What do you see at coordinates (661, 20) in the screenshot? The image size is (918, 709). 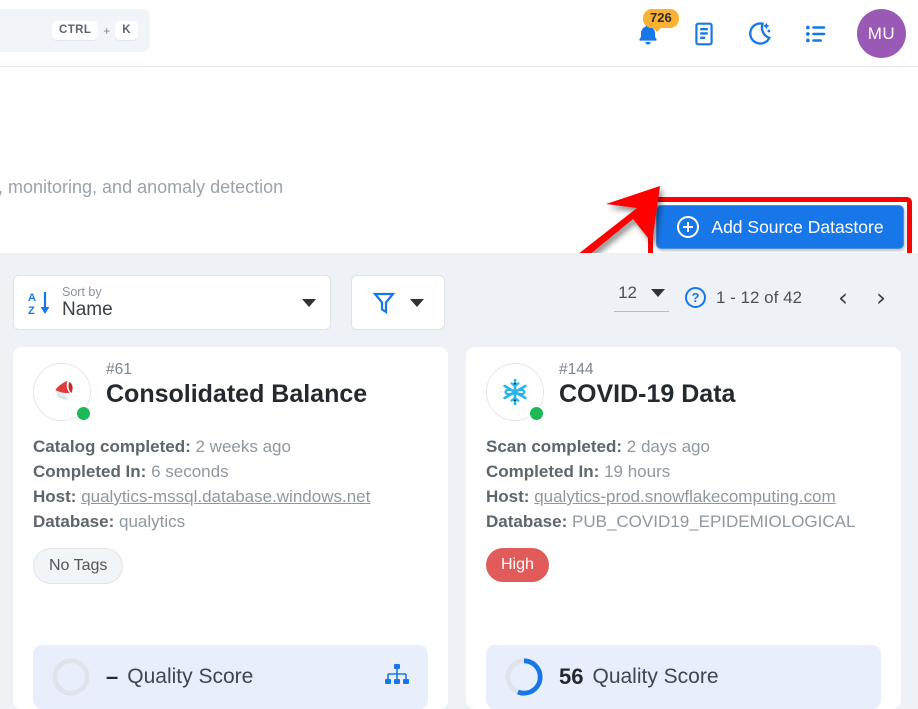 I see `notification-count-badge: 726` at bounding box center [661, 20].